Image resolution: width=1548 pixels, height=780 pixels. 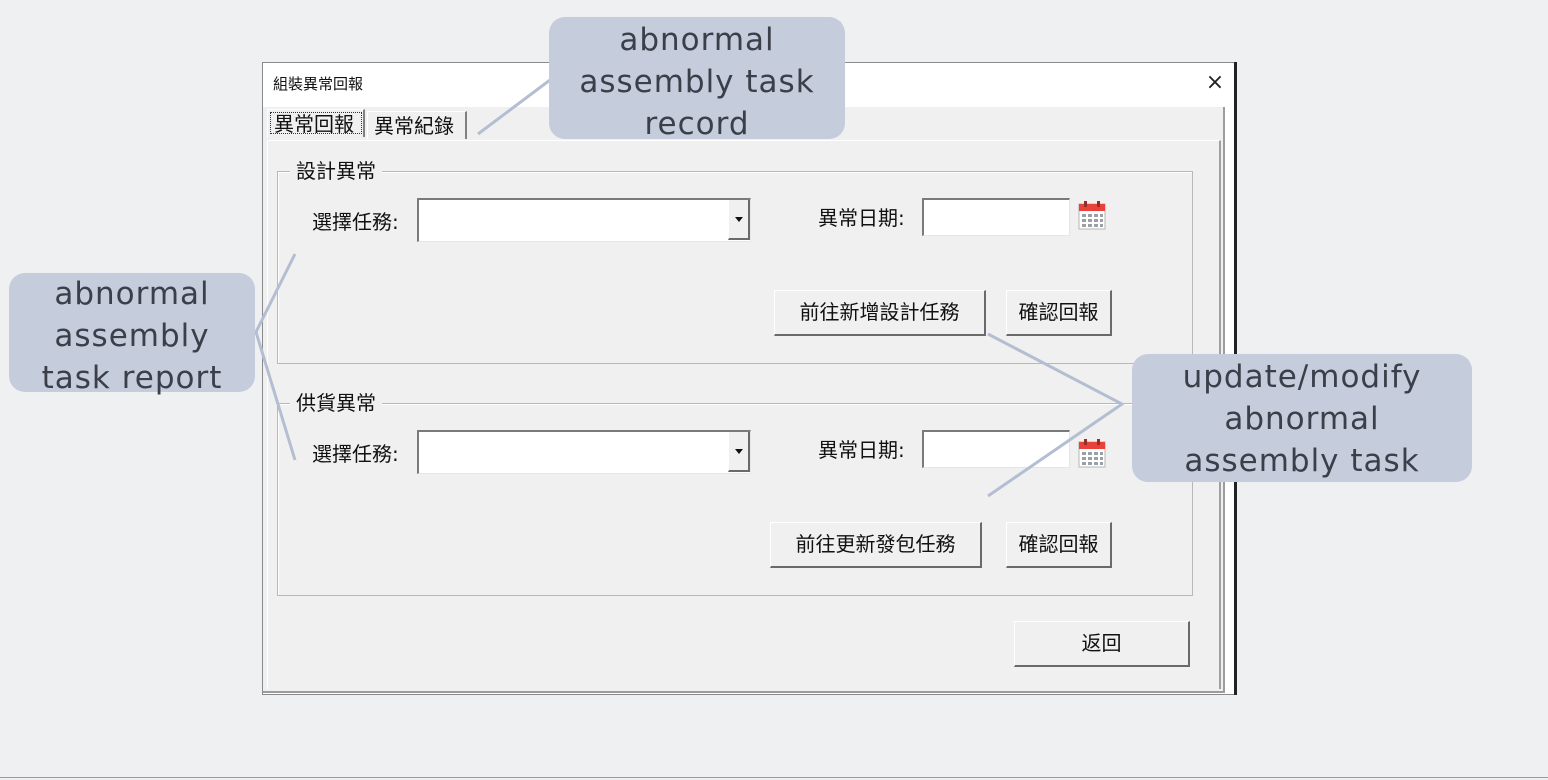 What do you see at coordinates (514, 107) in the screenshot?
I see `leader-line-record` at bounding box center [514, 107].